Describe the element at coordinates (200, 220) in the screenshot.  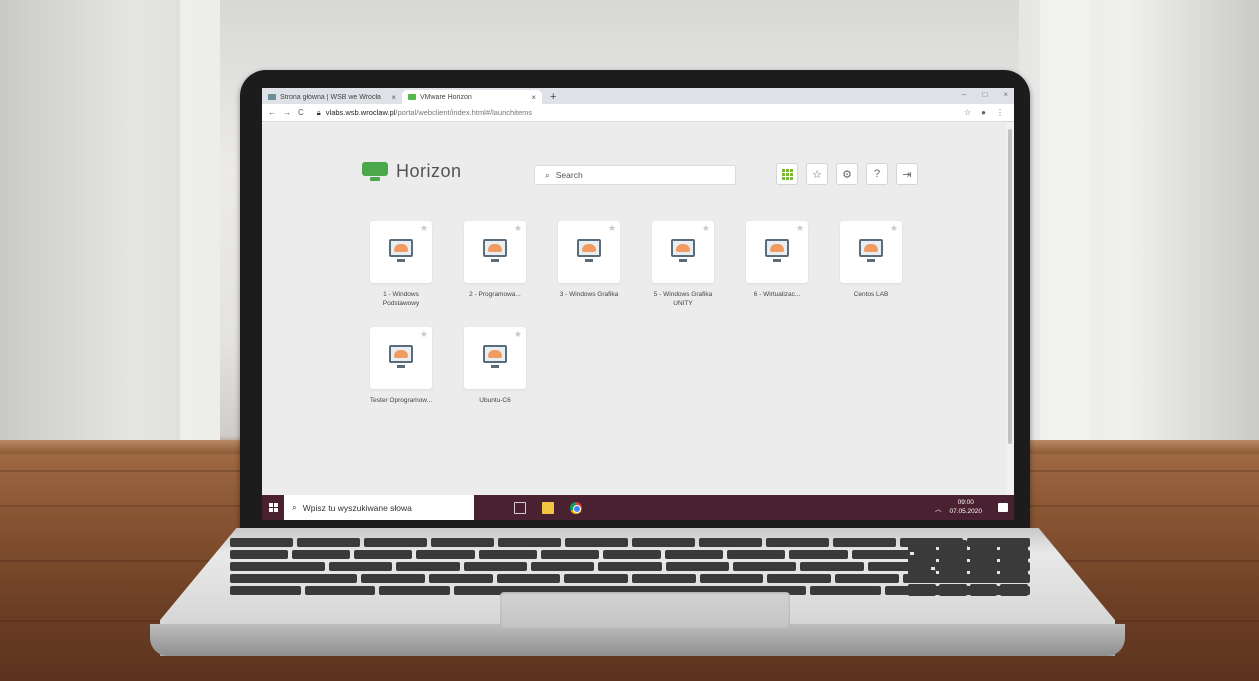
I see `background-column` at that location.